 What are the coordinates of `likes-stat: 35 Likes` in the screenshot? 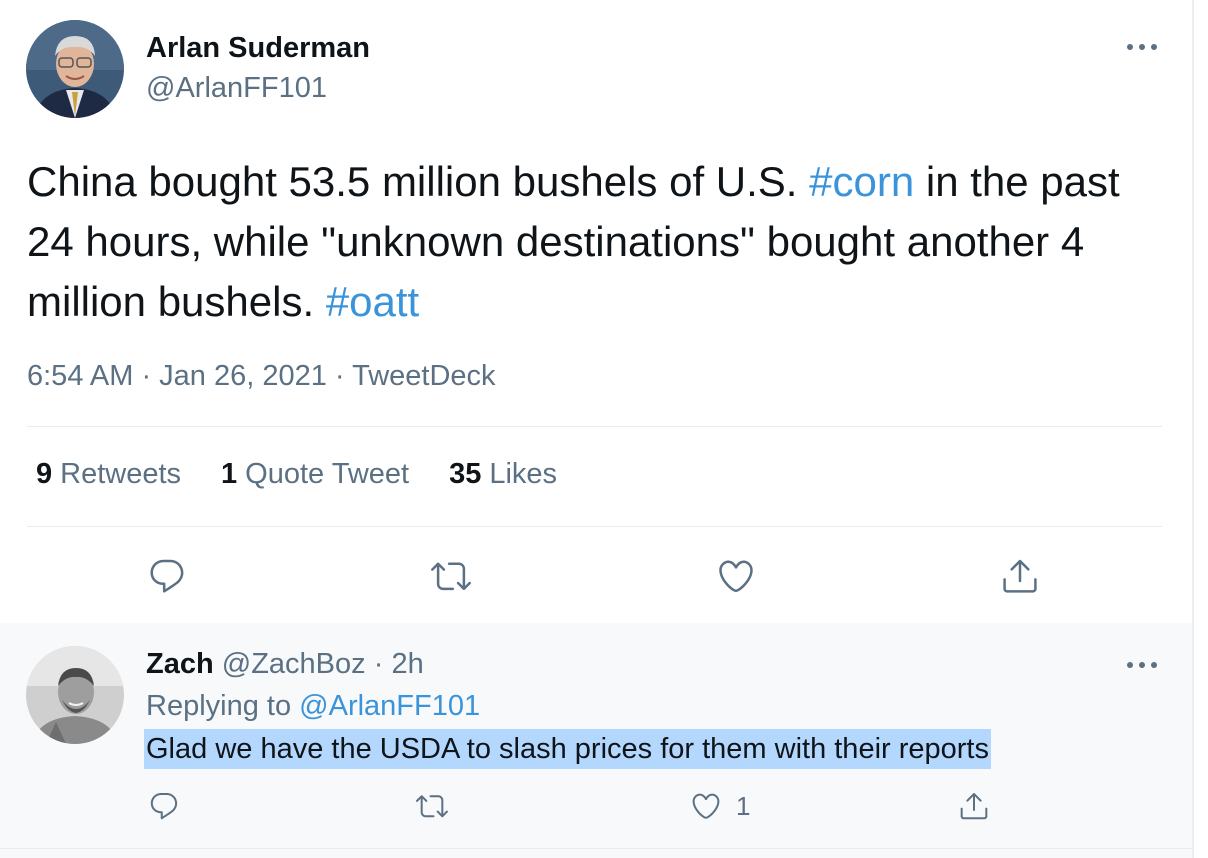 It's located at (503, 474).